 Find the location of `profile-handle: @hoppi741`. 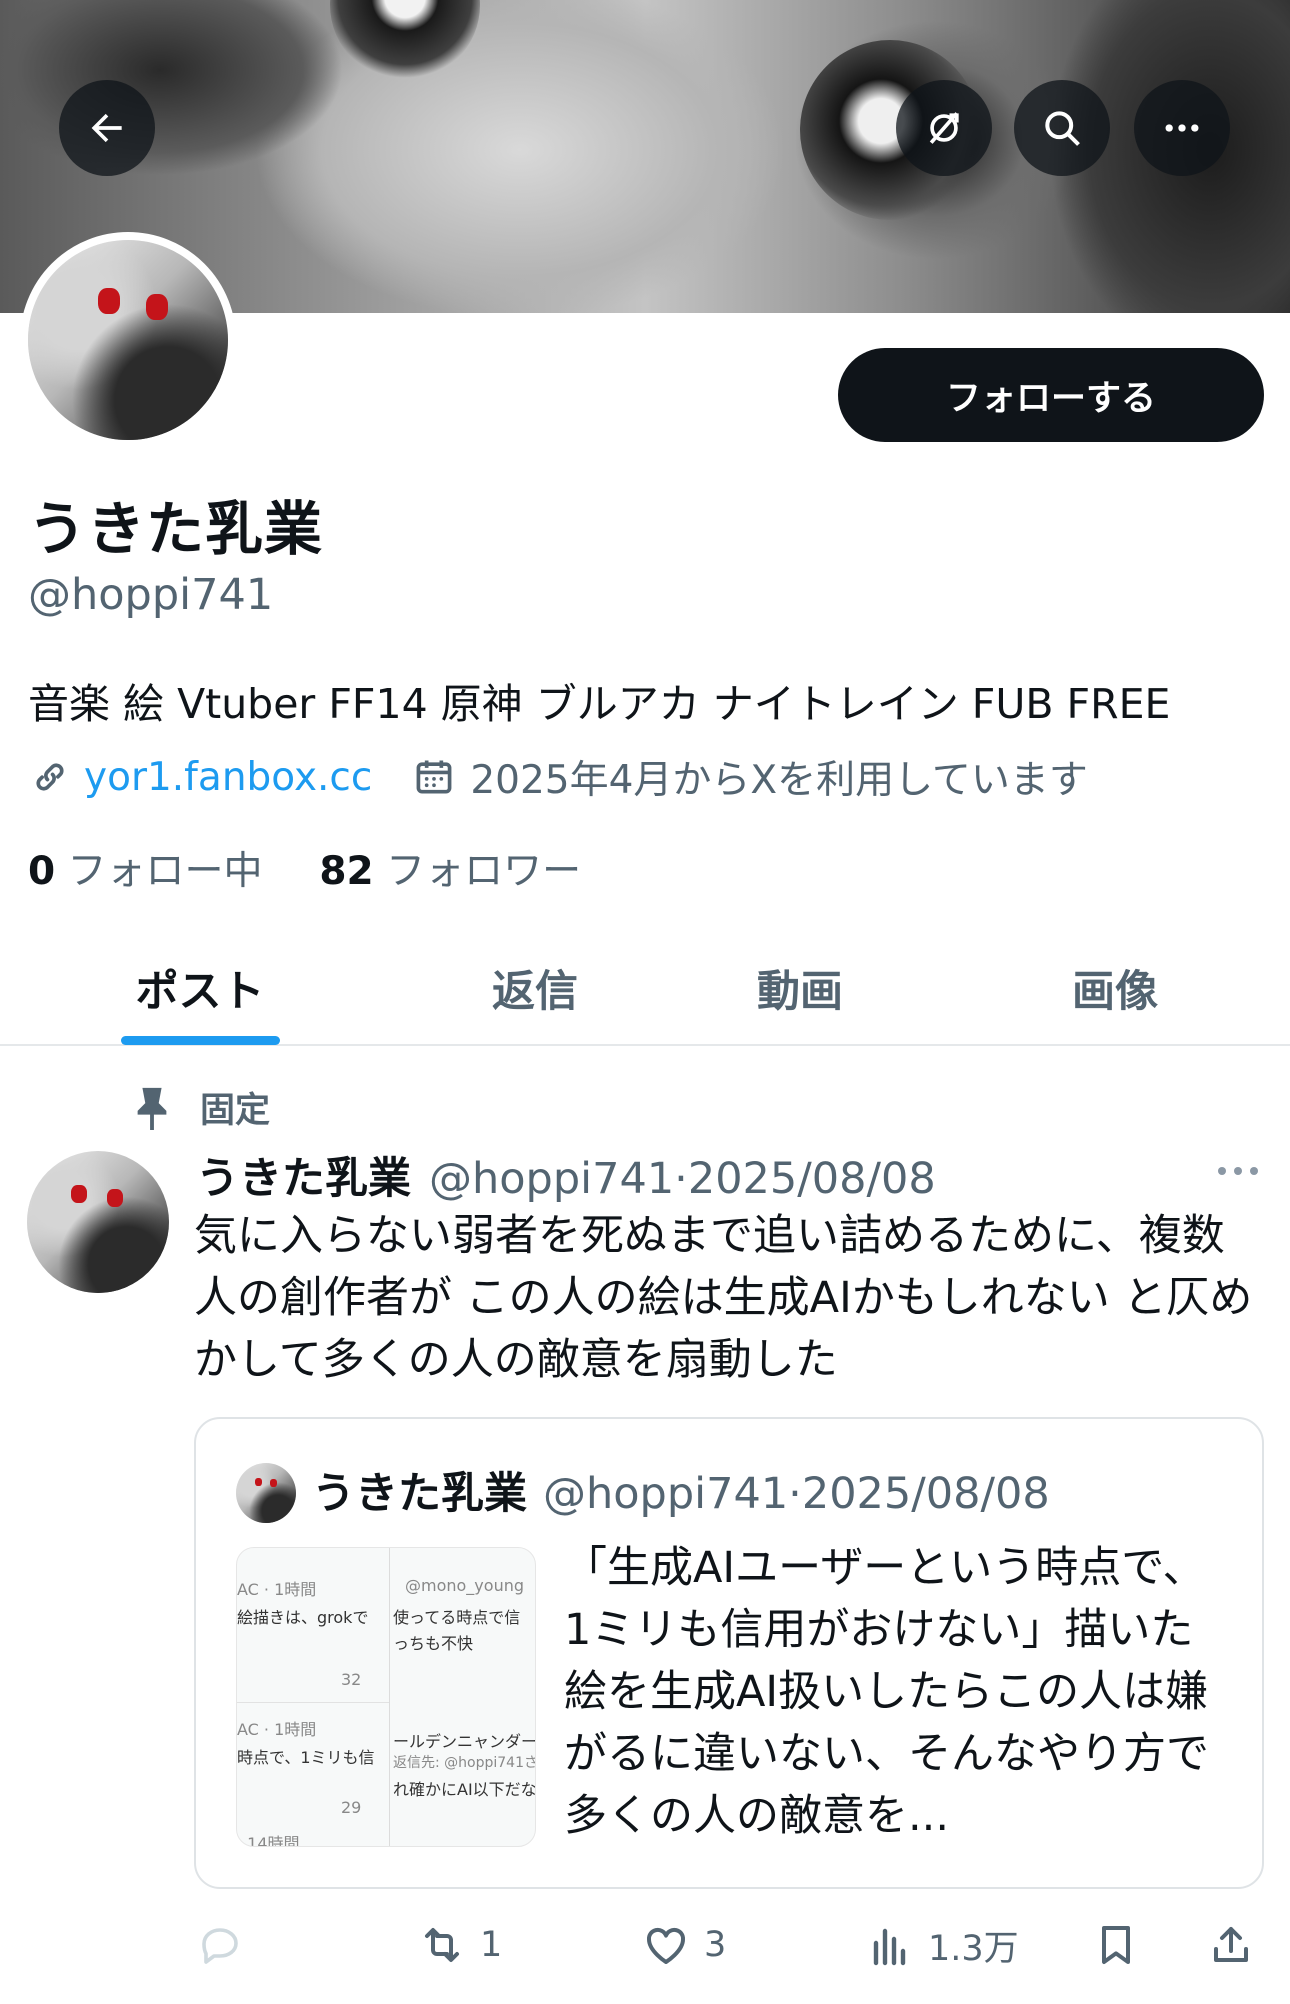

profile-handle: @hoppi741 is located at coordinates (151, 595).